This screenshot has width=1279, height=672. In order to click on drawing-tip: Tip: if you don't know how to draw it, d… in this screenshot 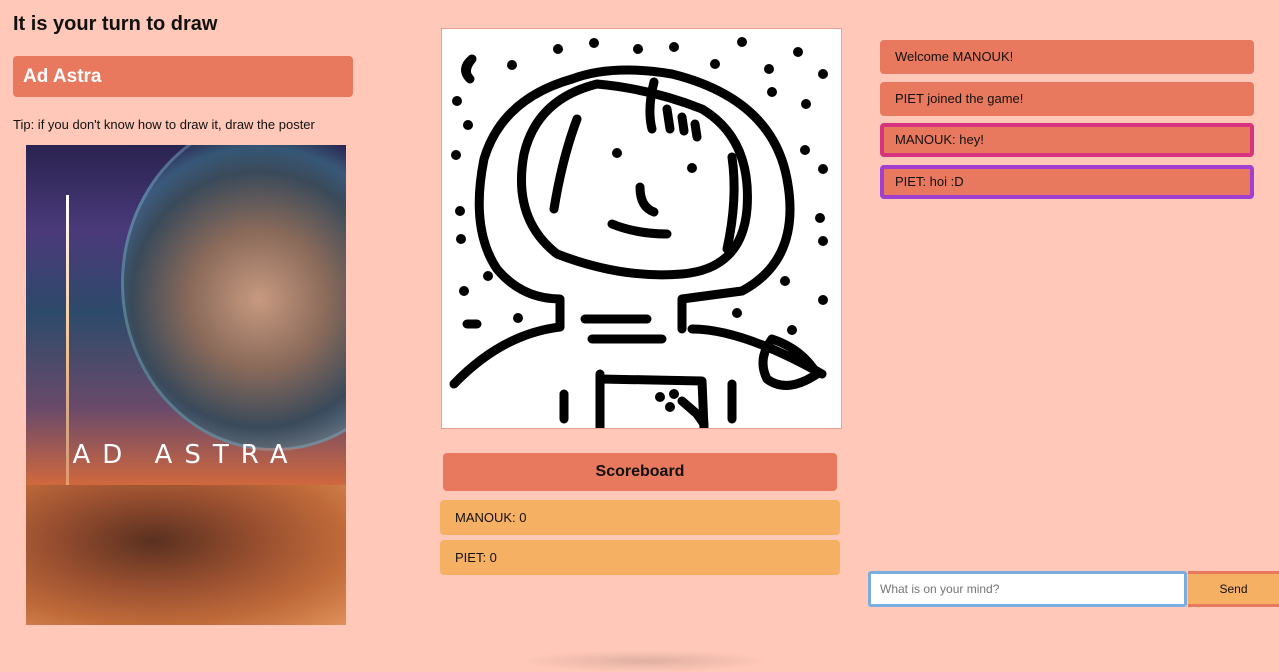, I will do `click(164, 124)`.